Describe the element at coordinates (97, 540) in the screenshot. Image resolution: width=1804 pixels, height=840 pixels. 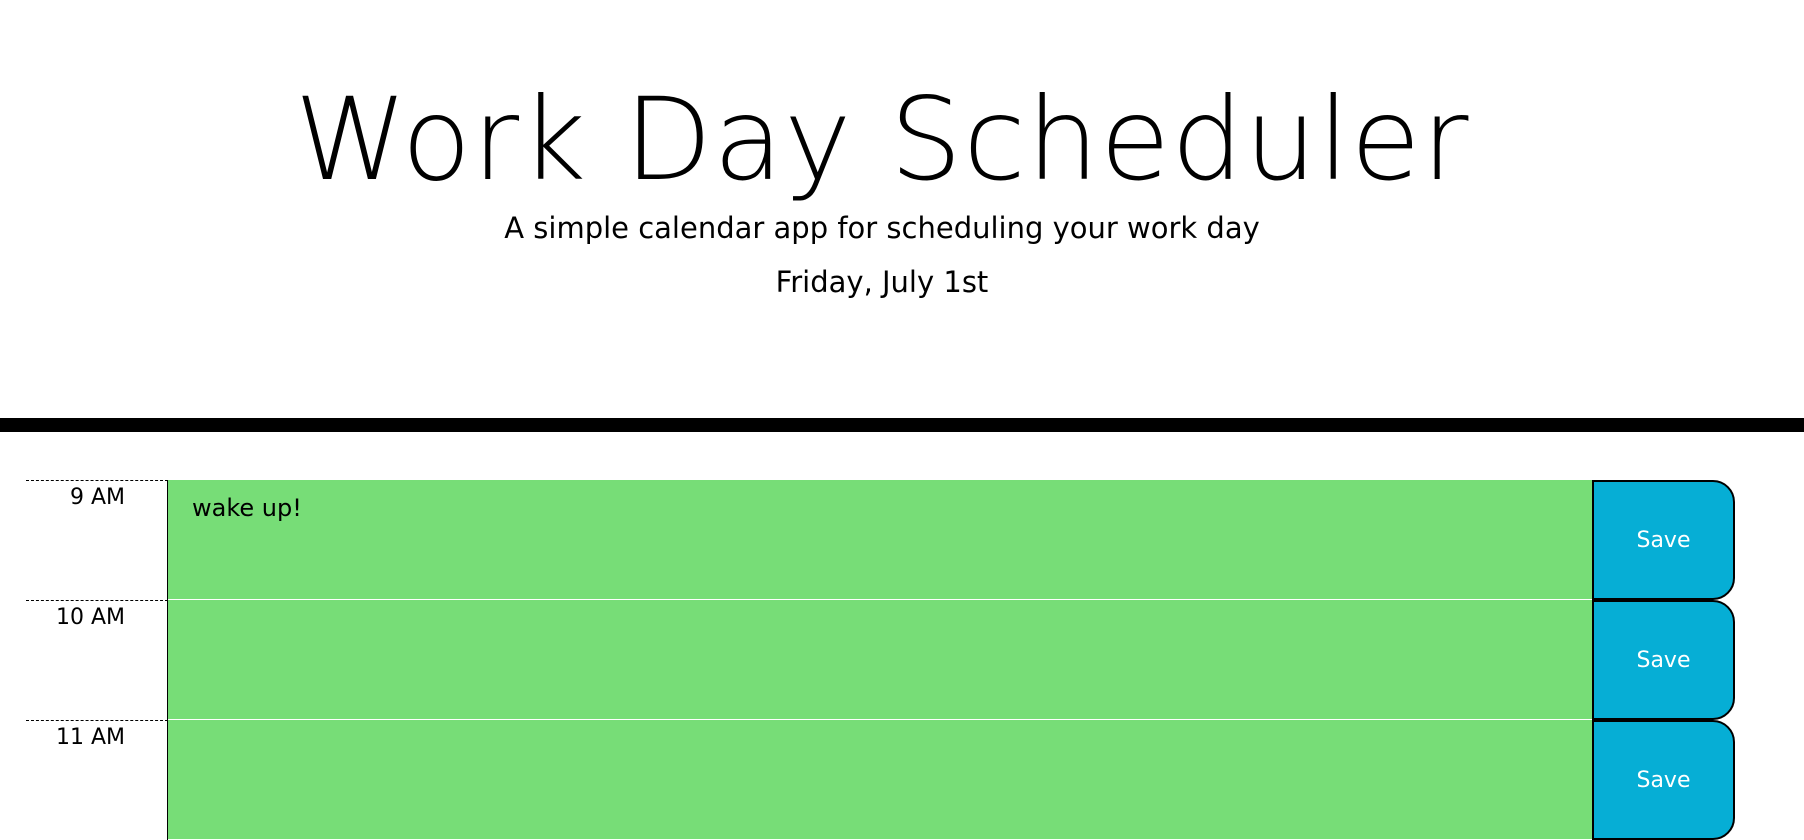
I see `hour-label: 9 AM` at that location.